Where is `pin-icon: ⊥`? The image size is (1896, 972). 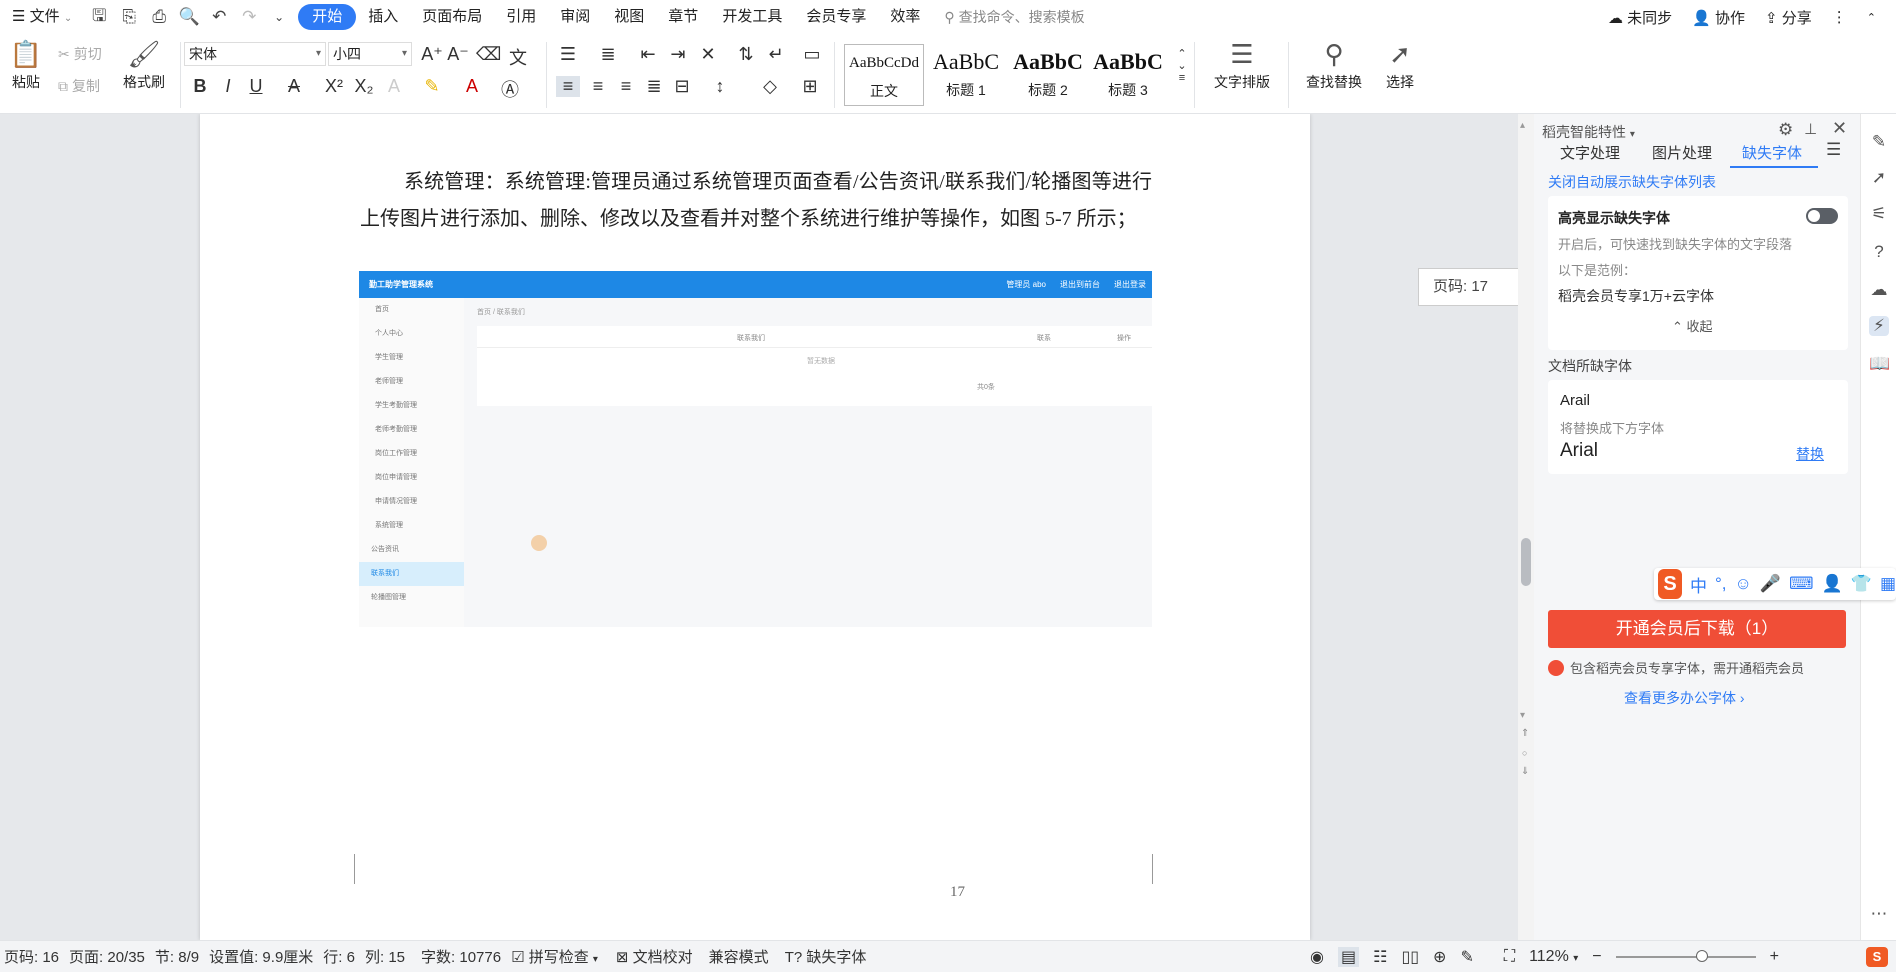
pin-icon: ⊥ is located at coordinates (1810, 129).